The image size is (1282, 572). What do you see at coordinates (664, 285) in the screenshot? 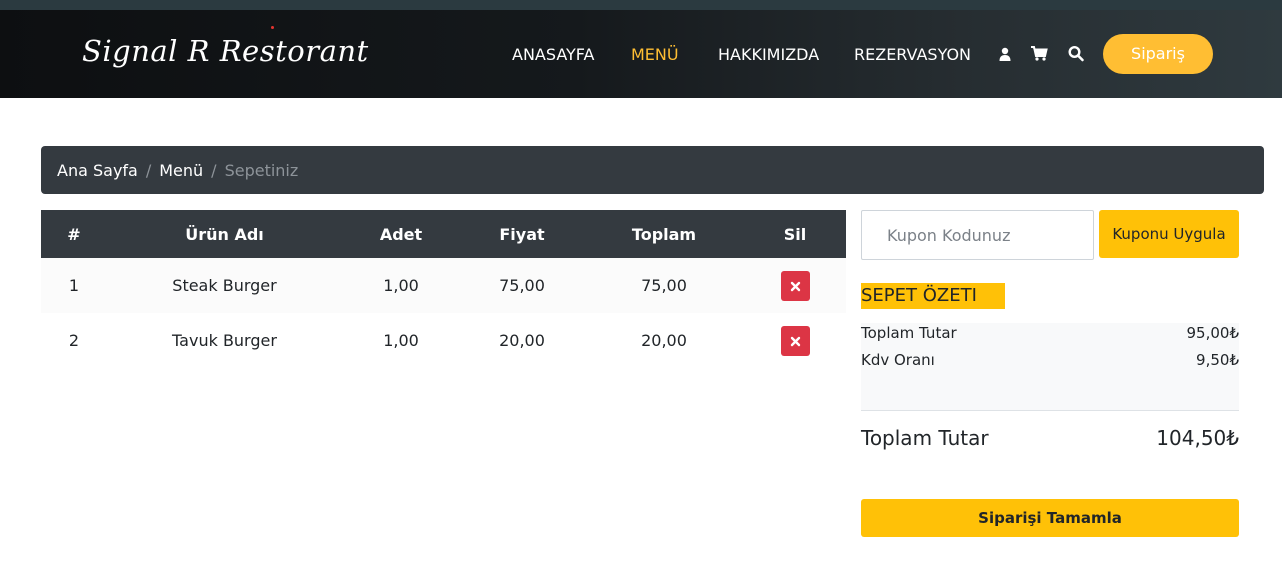
I see `row-total: 75,00` at bounding box center [664, 285].